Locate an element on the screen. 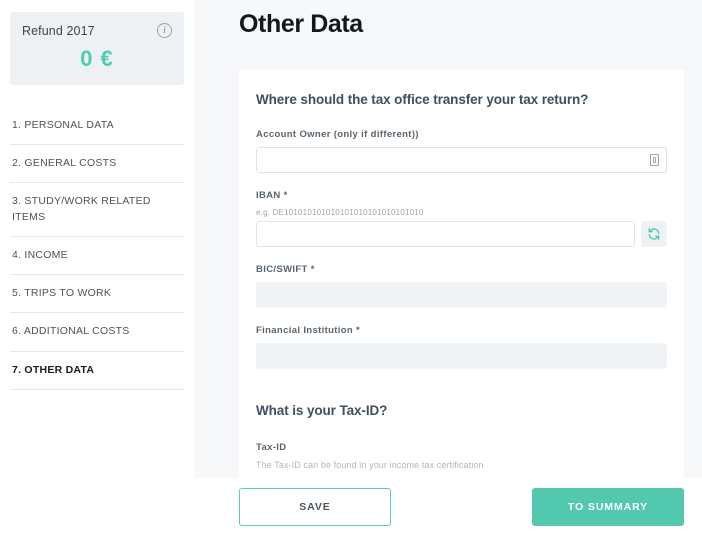 This screenshot has width=702, height=536. bic-swift-label: BIC/SWIFT * is located at coordinates (285, 269).